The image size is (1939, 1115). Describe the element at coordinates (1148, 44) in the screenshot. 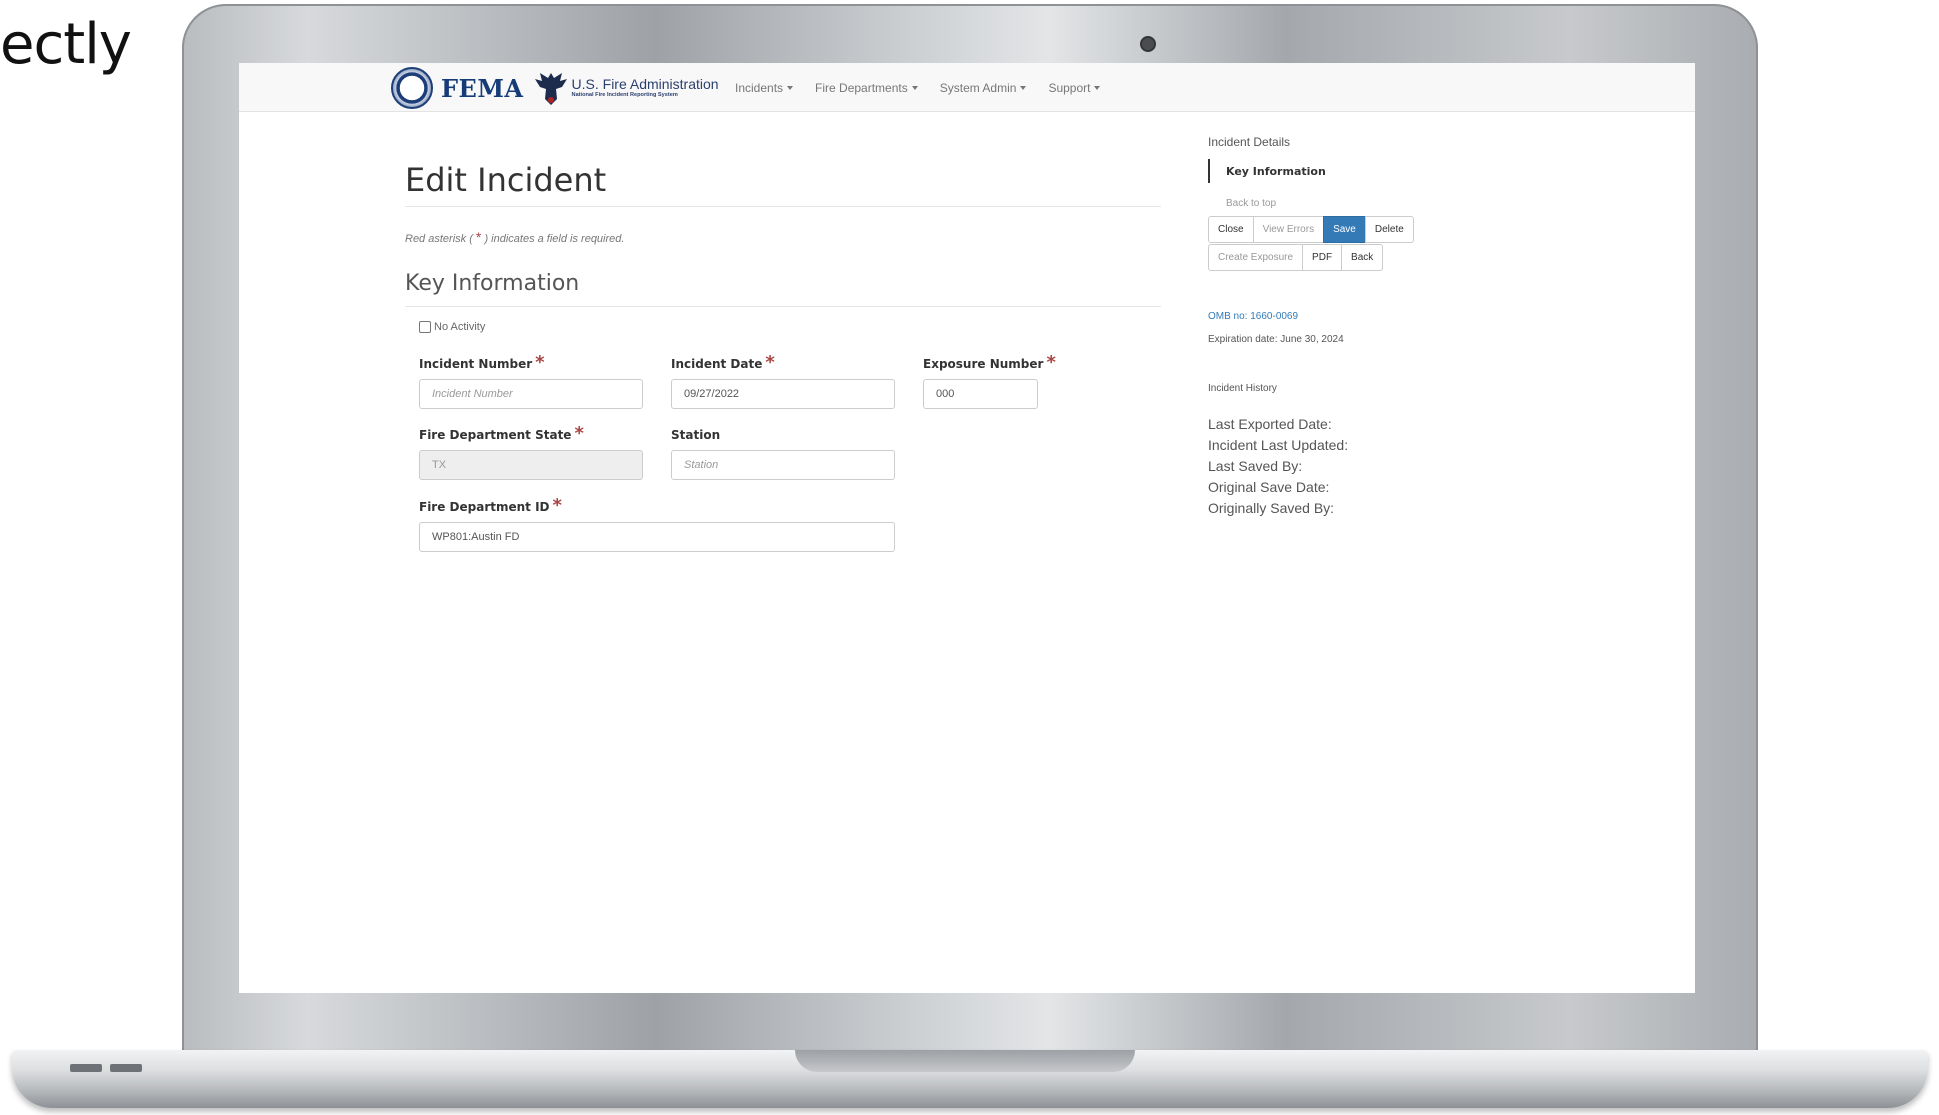

I see `camera-icon` at that location.